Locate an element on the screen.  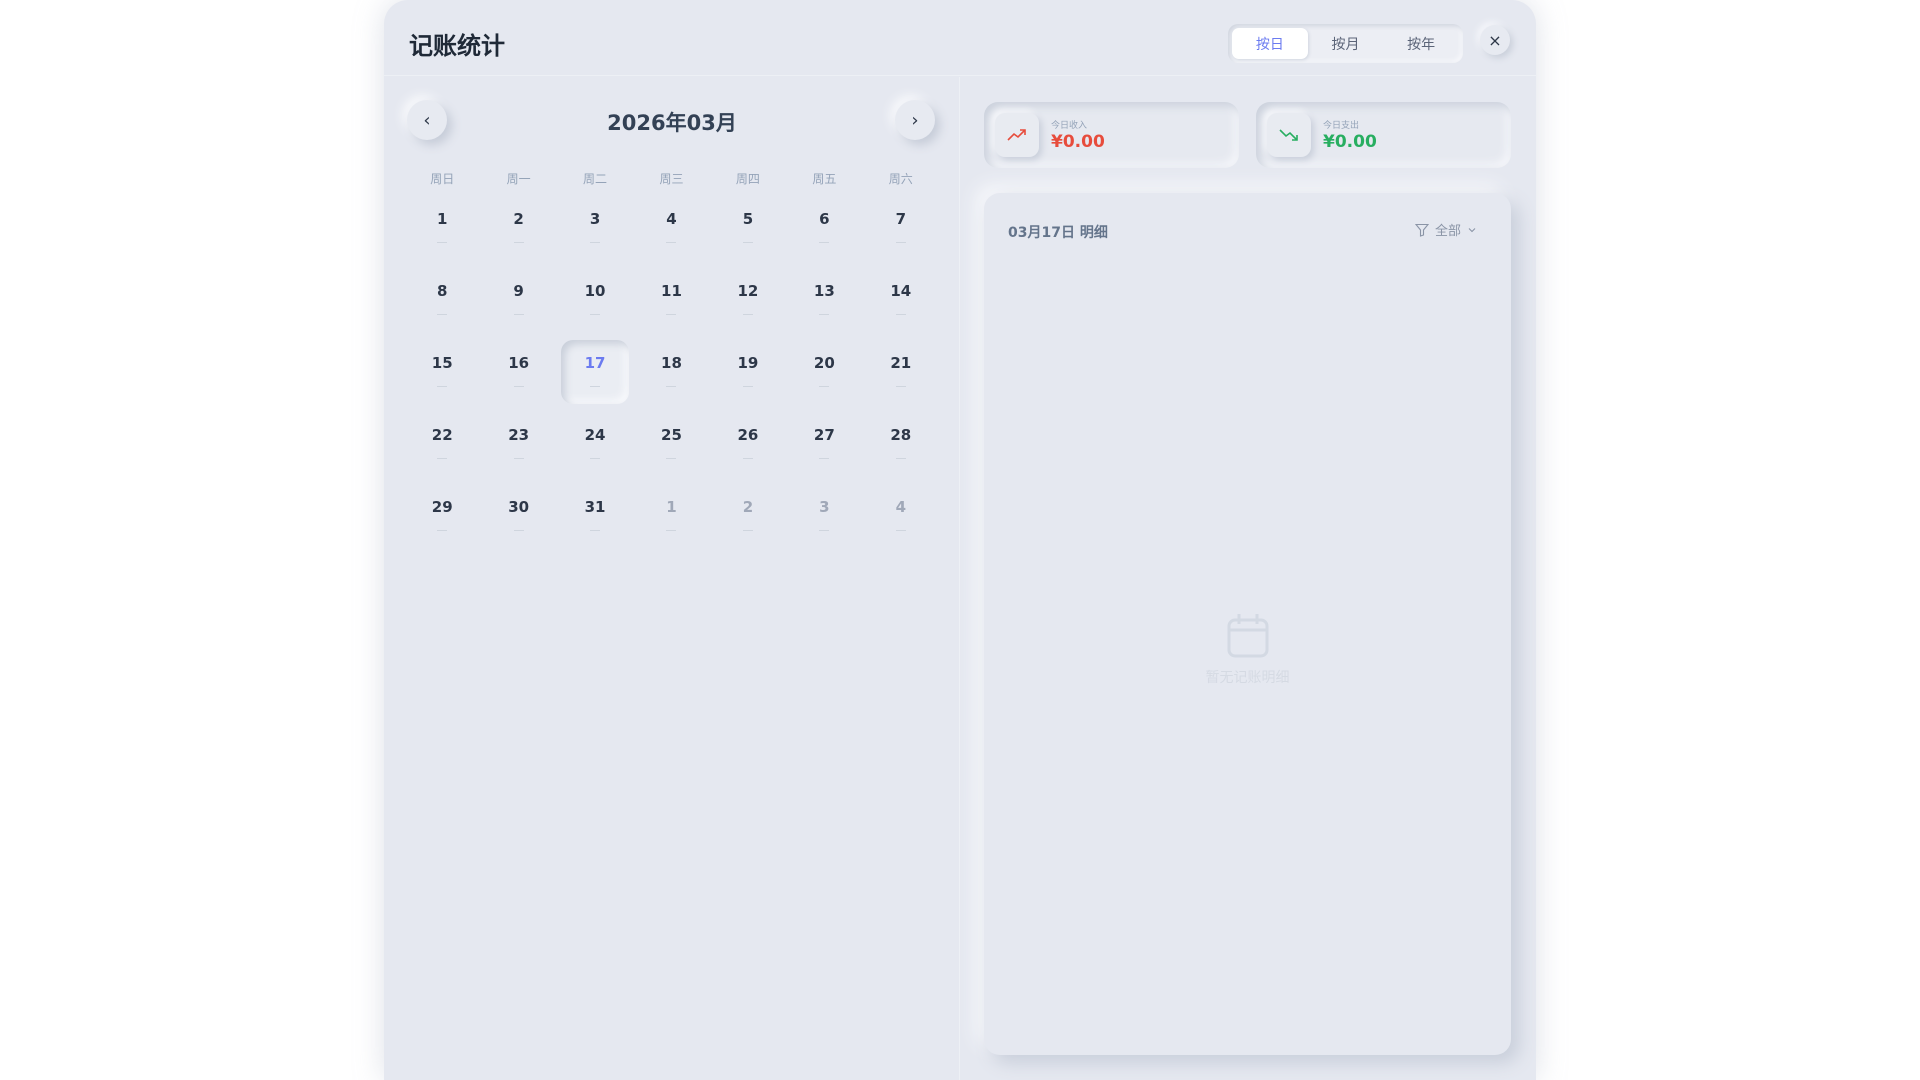
prev-month-button: ‹ is located at coordinates (427, 120).